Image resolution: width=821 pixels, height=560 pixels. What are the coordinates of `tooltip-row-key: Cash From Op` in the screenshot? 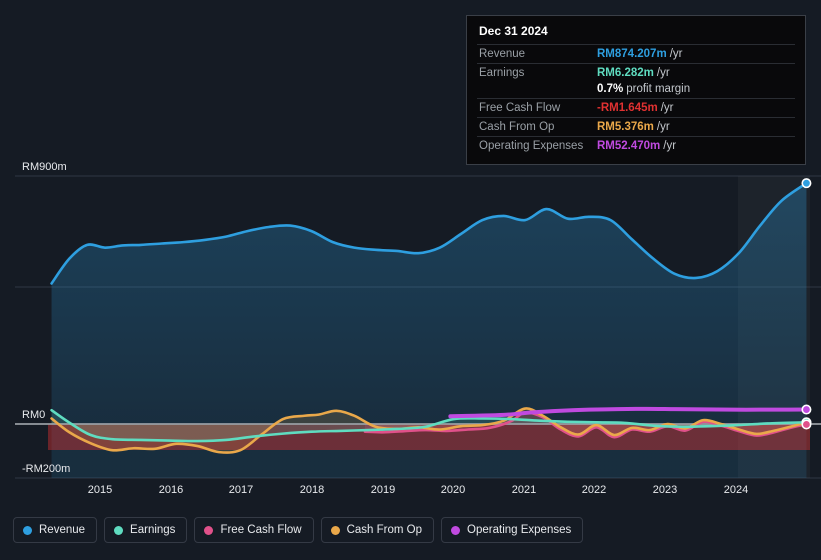 It's located at (517, 127).